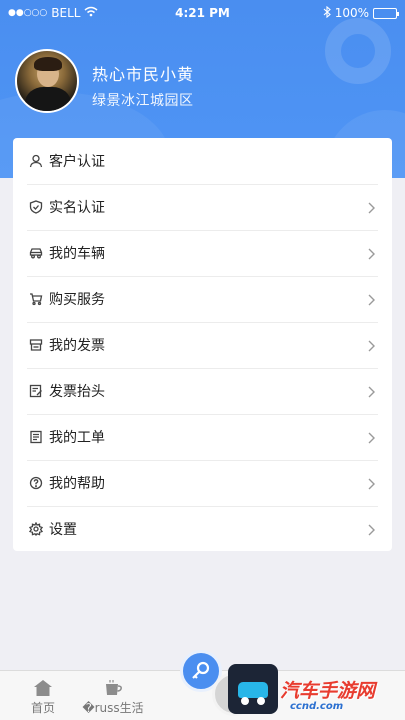 This screenshot has width=405, height=720. Describe the element at coordinates (36, 207) in the screenshot. I see `shield-icon` at that location.